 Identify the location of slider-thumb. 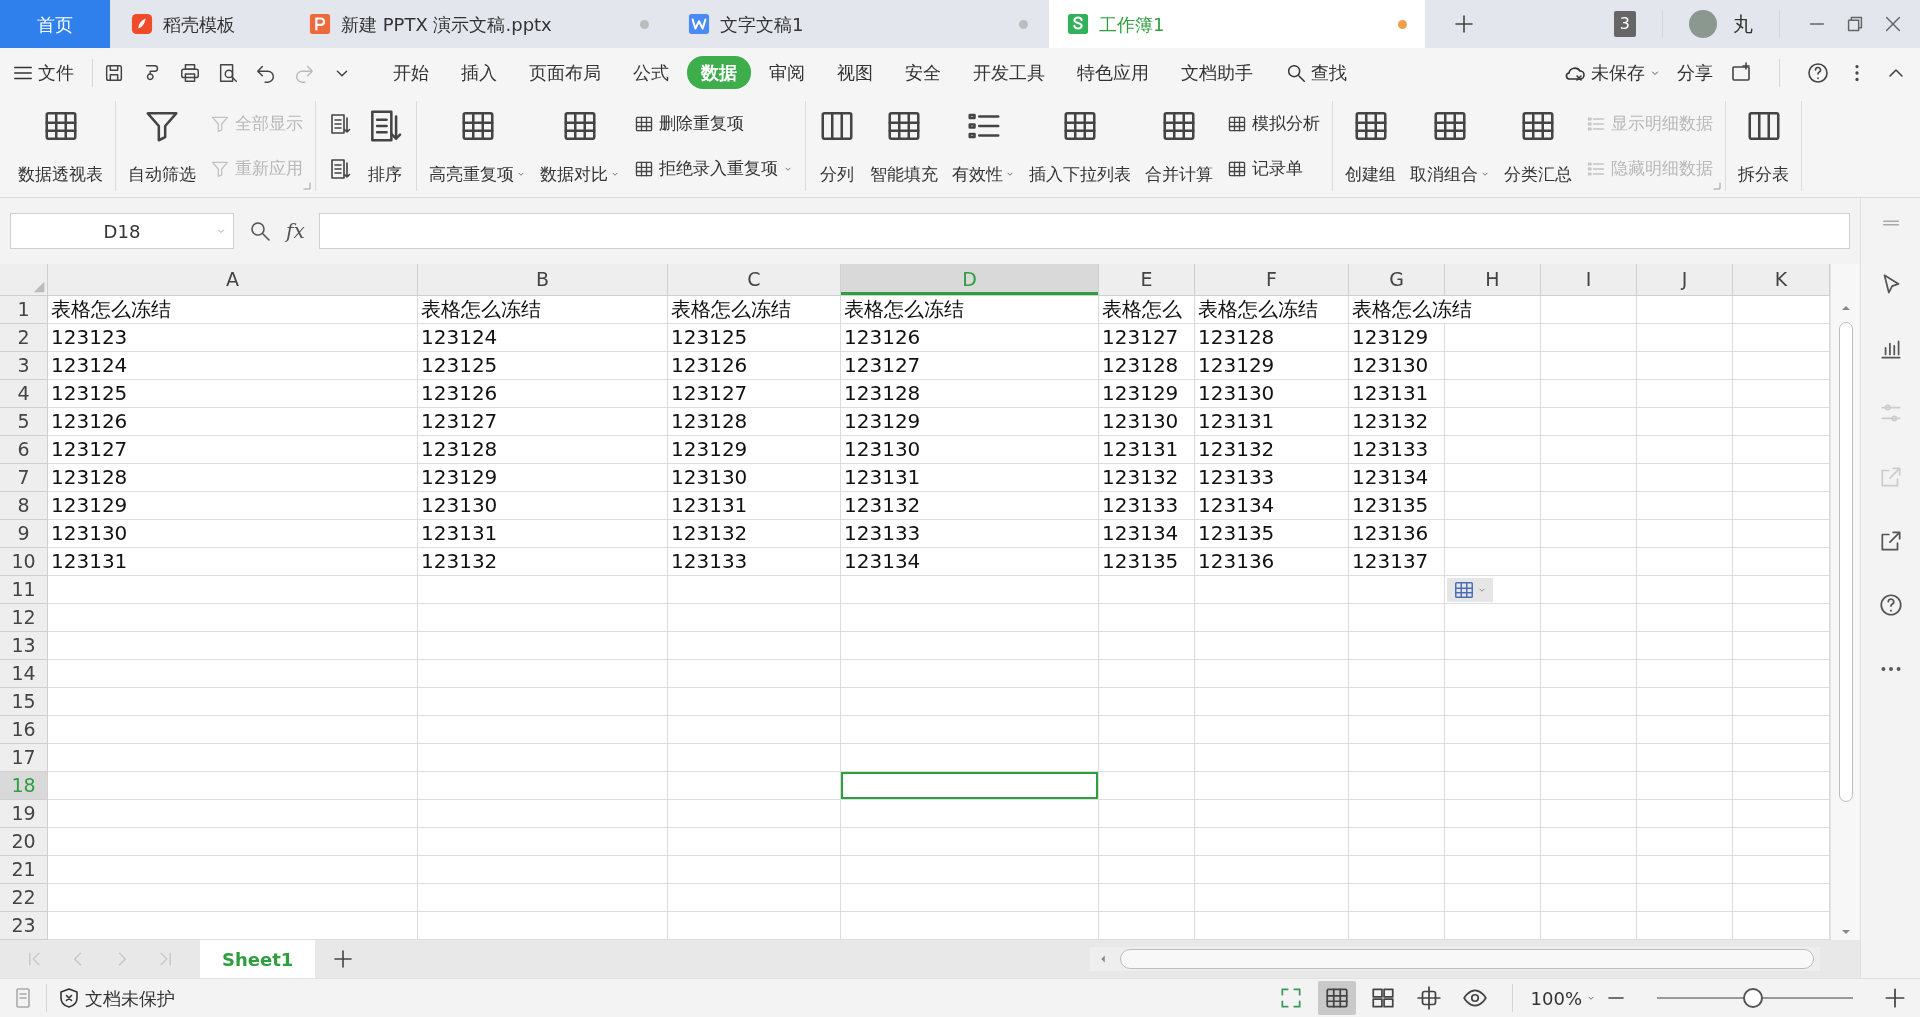
(1753, 998).